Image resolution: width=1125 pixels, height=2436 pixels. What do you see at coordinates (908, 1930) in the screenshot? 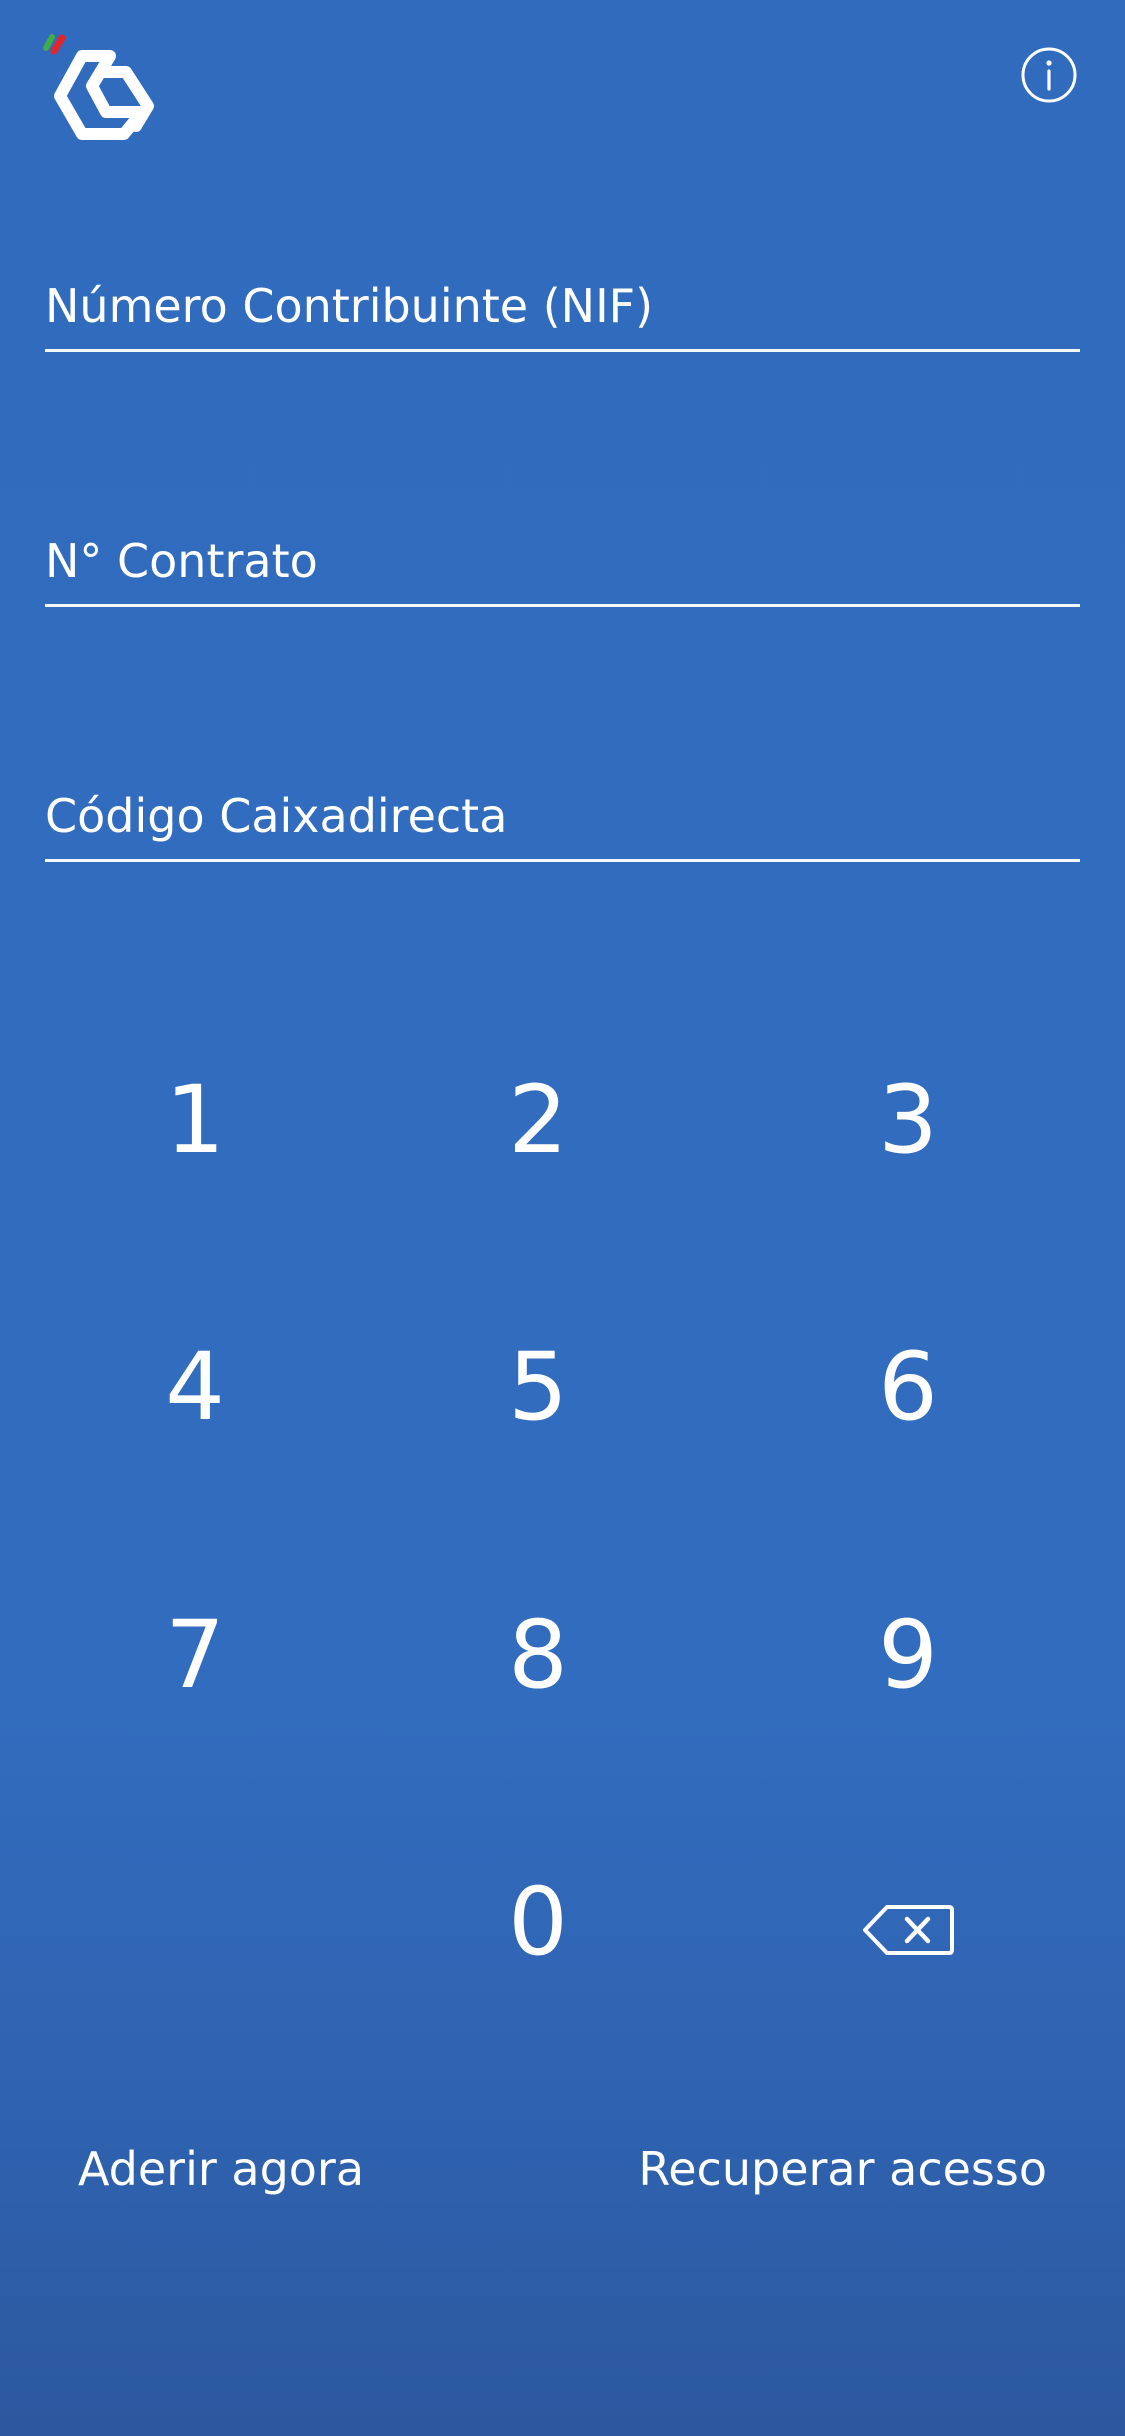
I see `backspace-icon` at bounding box center [908, 1930].